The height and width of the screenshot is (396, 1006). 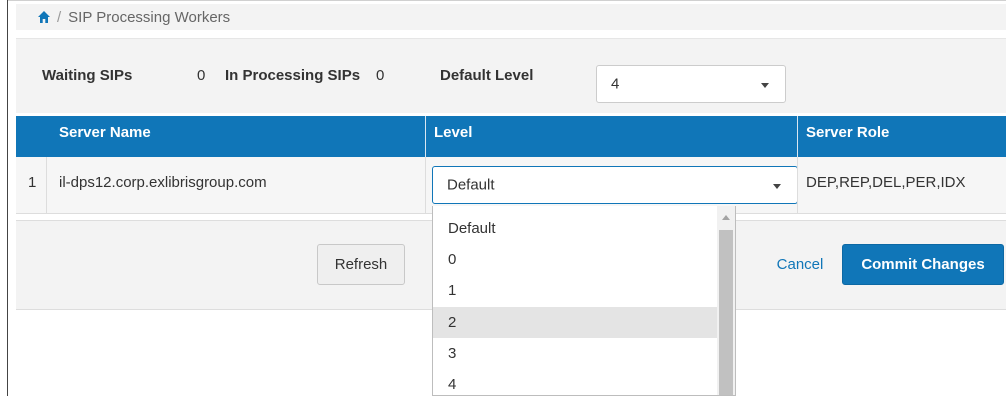 I want to click on dropdown-scrollbar, so click(x=726, y=300).